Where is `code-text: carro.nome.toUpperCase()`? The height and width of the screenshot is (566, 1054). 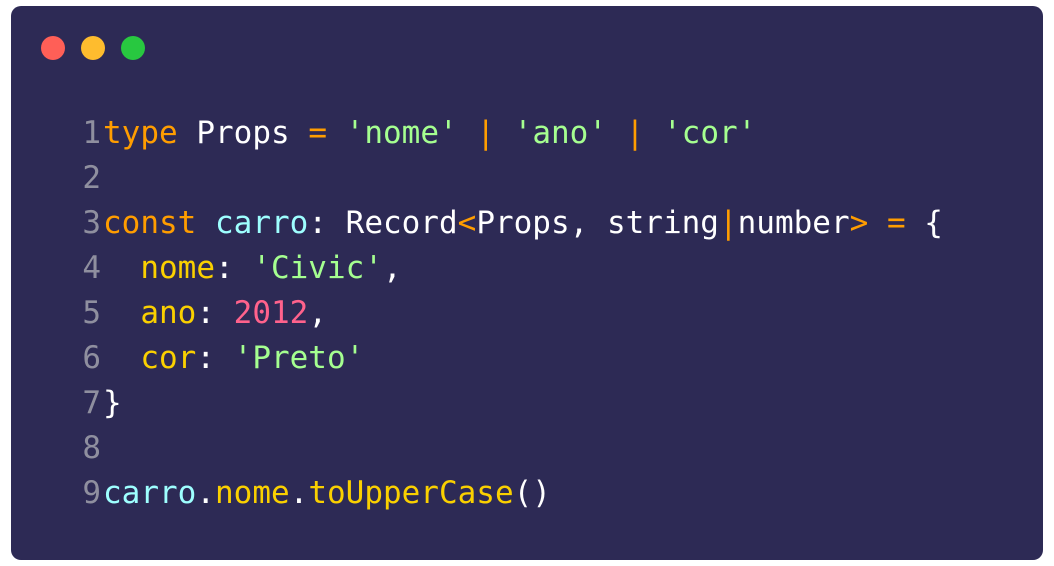
code-text: carro.nome.toUpperCase() is located at coordinates (327, 493).